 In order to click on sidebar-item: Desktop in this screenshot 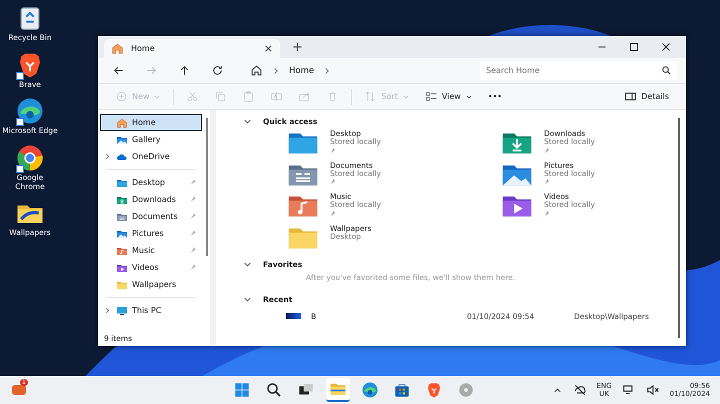, I will do `click(151, 182)`.